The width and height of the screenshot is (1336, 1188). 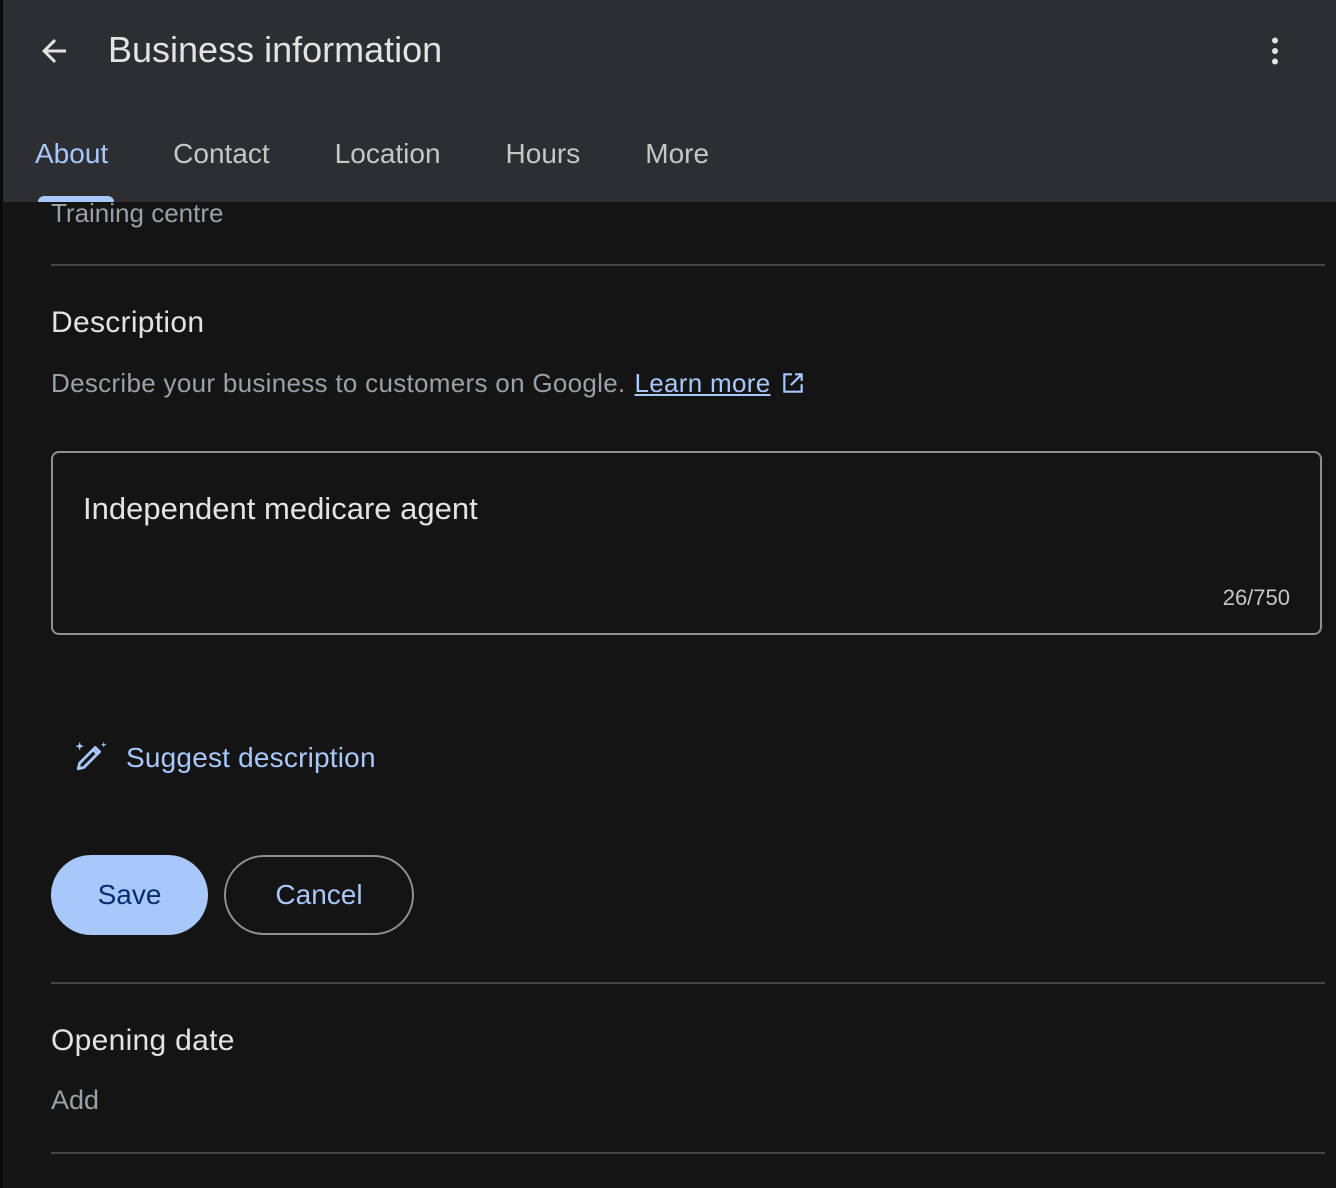 What do you see at coordinates (143, 1040) in the screenshot?
I see `opening-date-title: Opening date` at bounding box center [143, 1040].